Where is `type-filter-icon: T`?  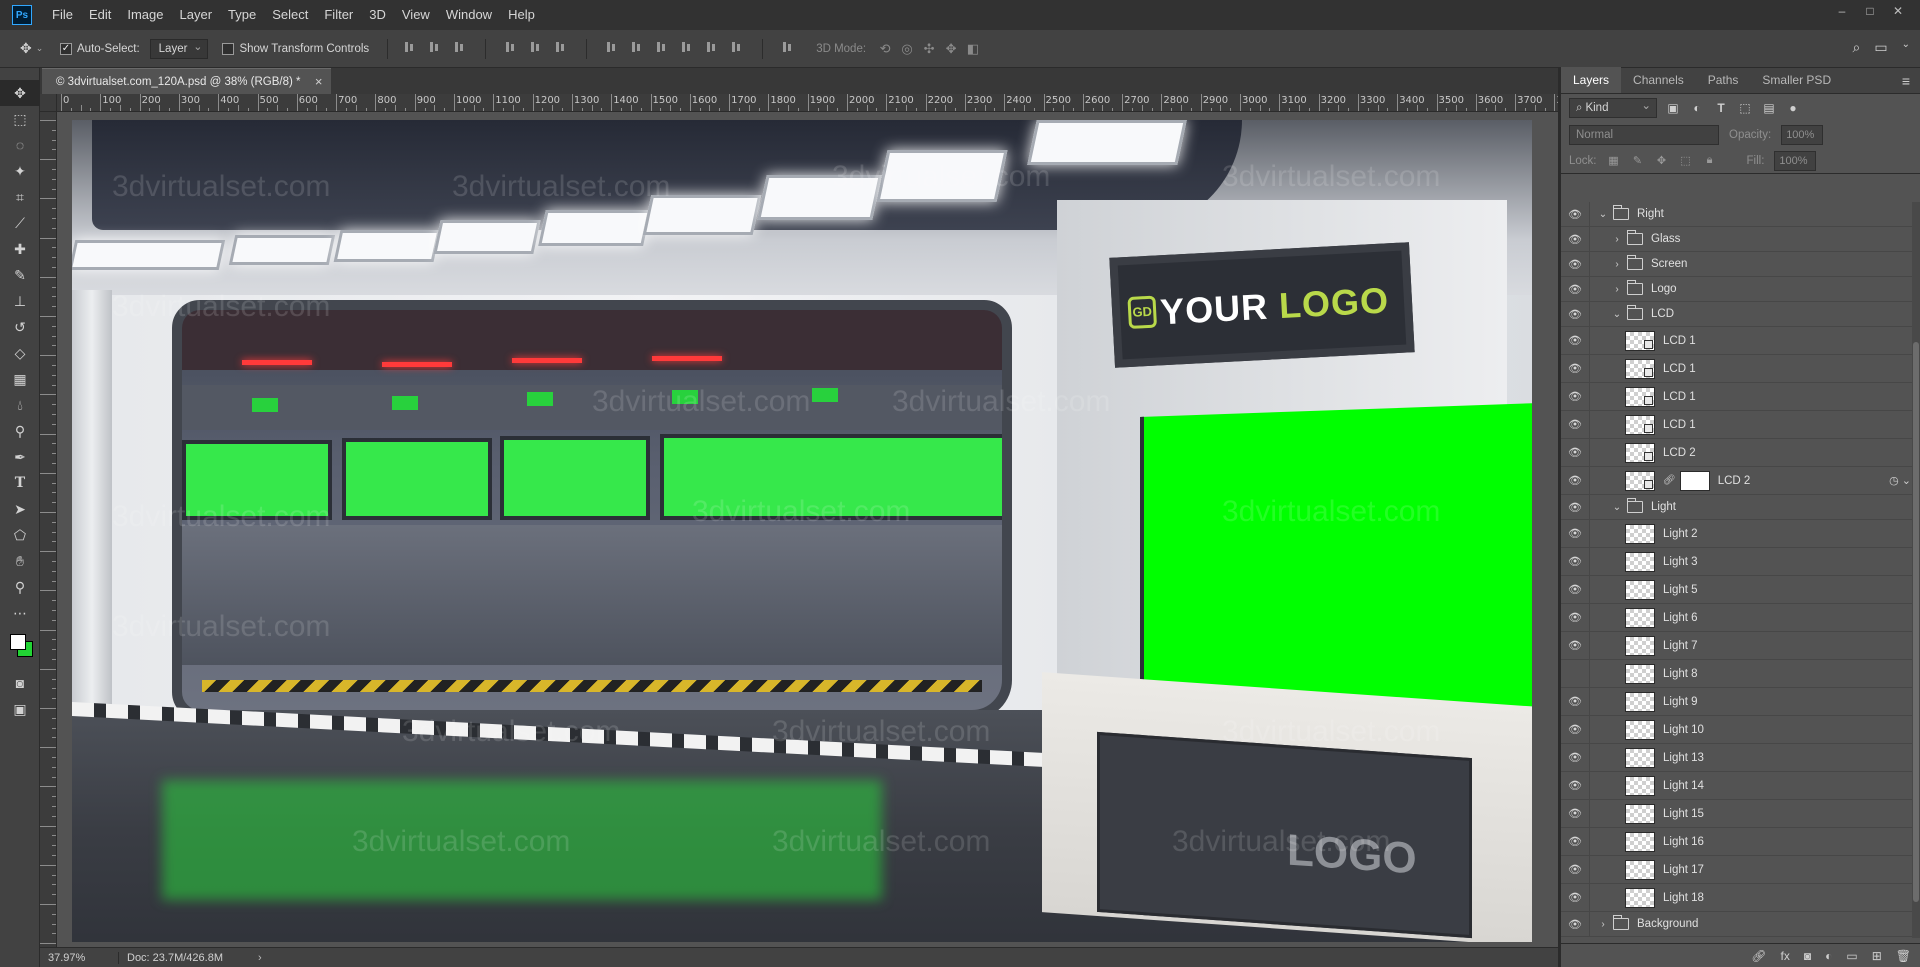
type-filter-icon: T is located at coordinates (1721, 108).